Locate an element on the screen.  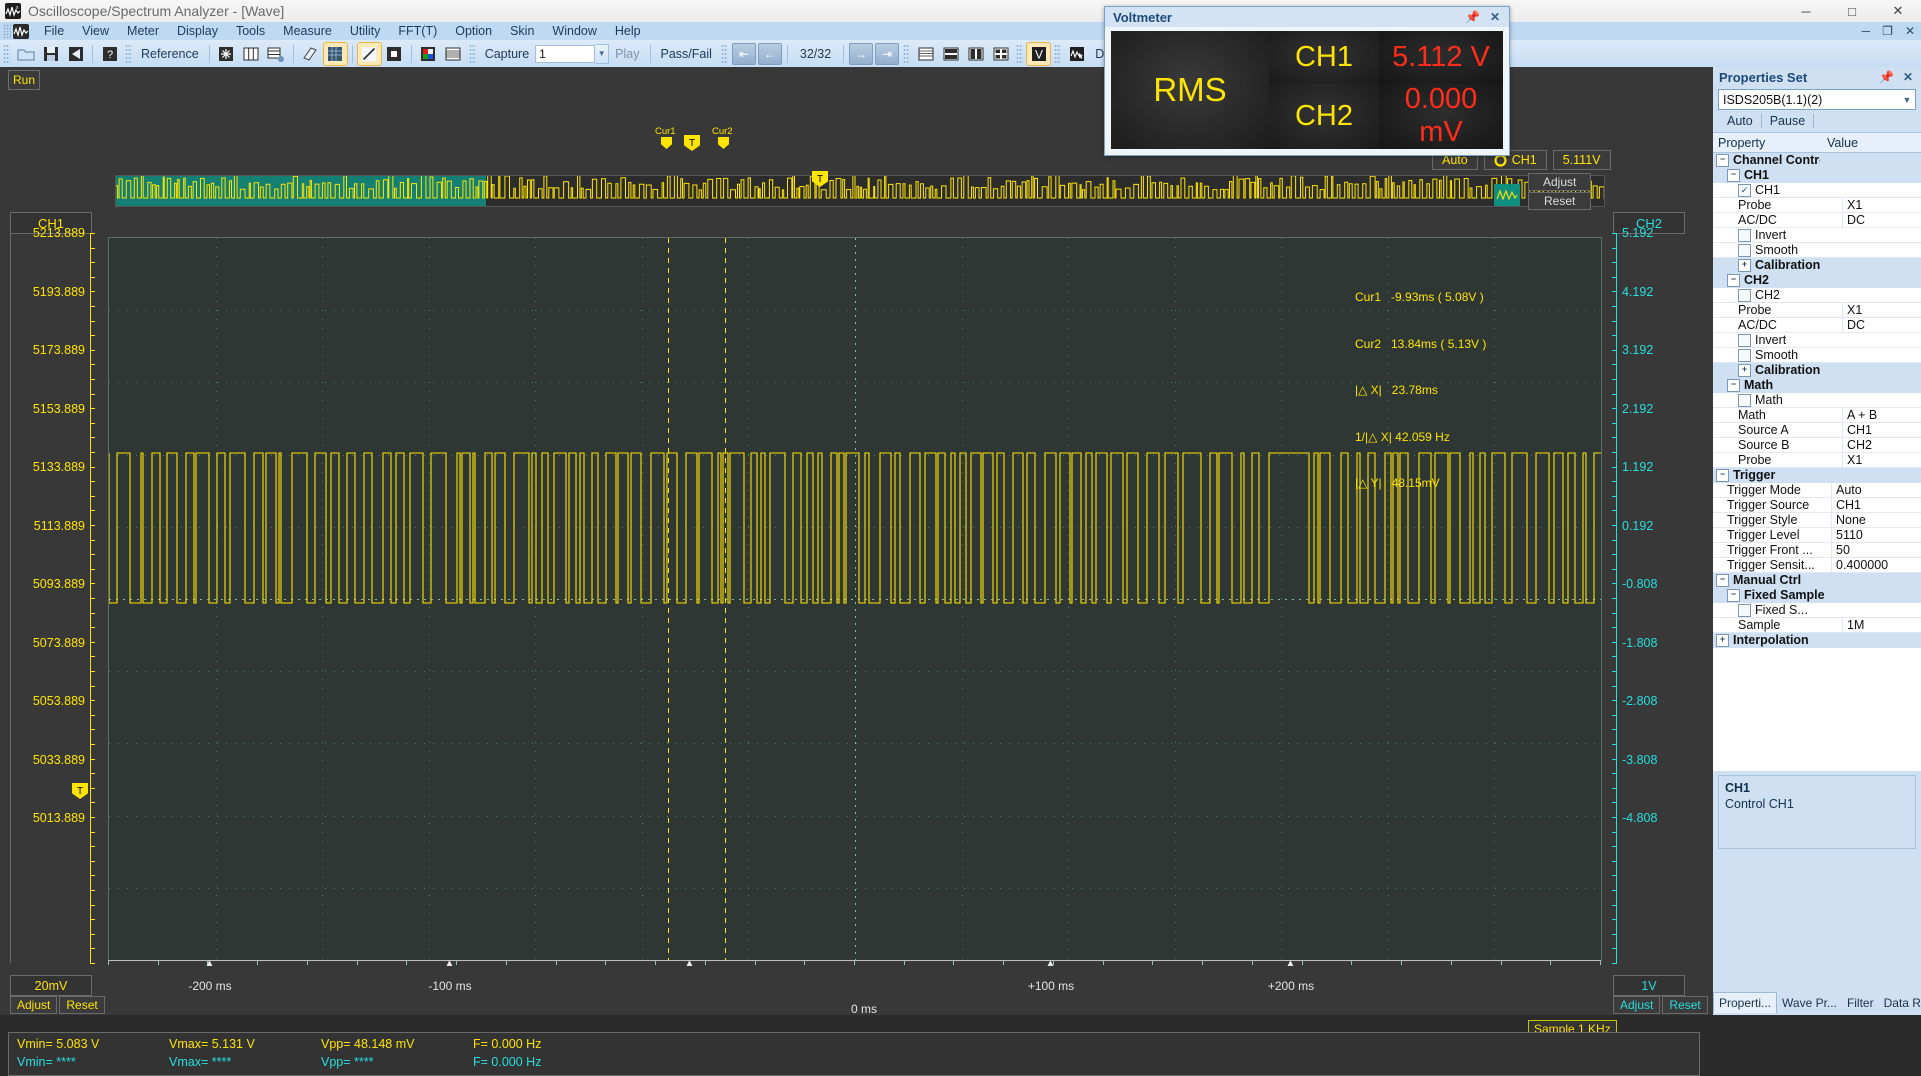
layout-rows-icon is located at coordinates (950, 54).